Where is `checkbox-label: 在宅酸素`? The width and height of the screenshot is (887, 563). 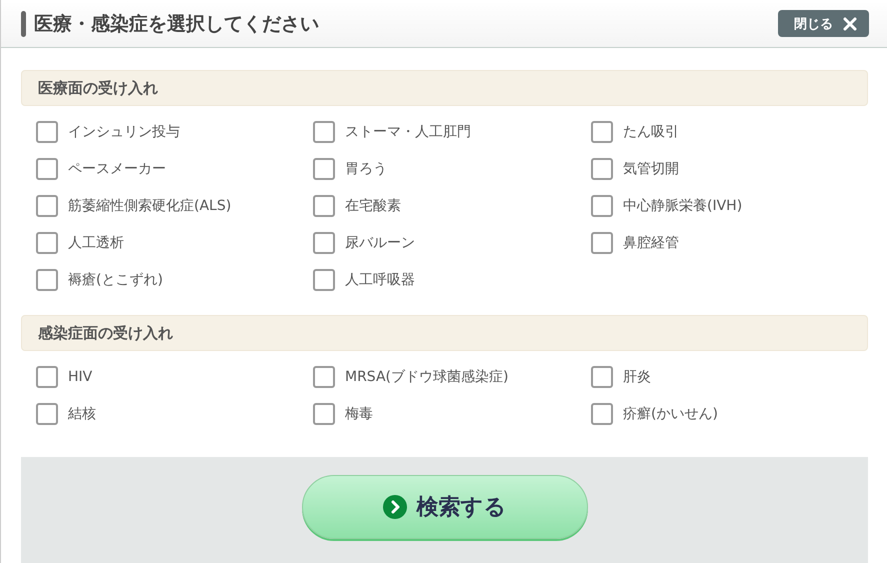 checkbox-label: 在宅酸素 is located at coordinates (373, 205).